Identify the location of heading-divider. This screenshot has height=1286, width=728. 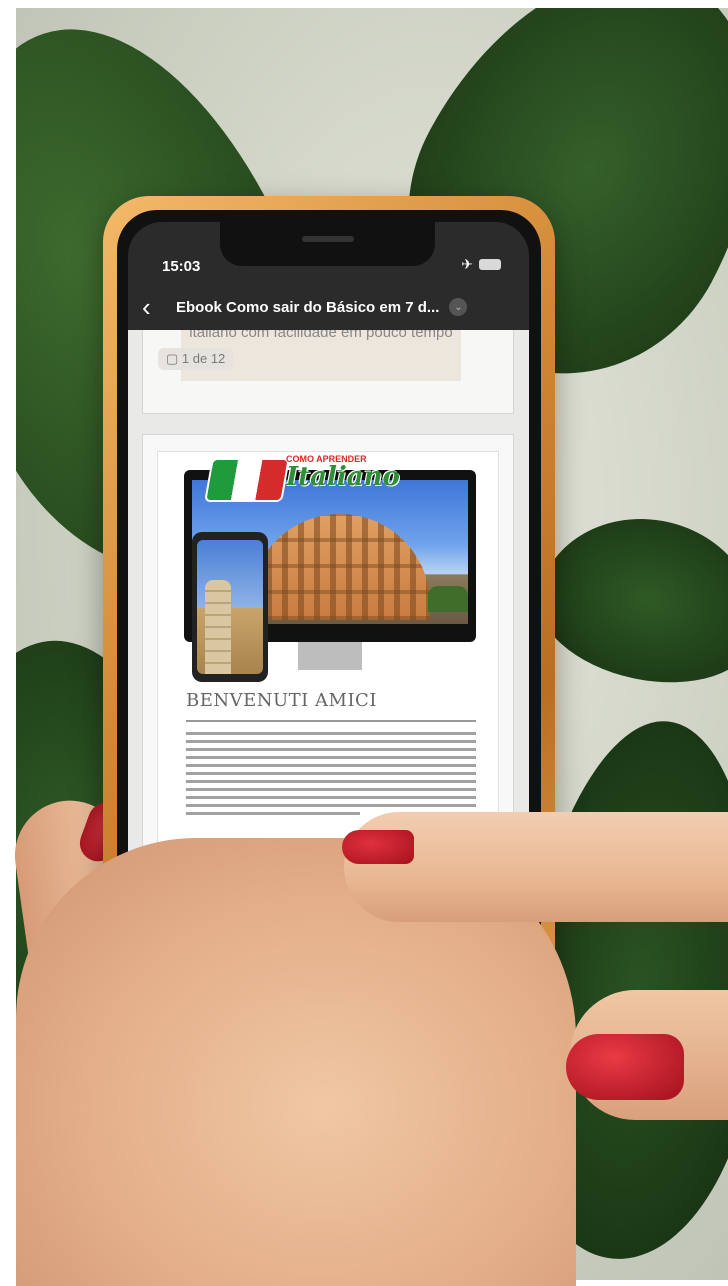
(331, 721).